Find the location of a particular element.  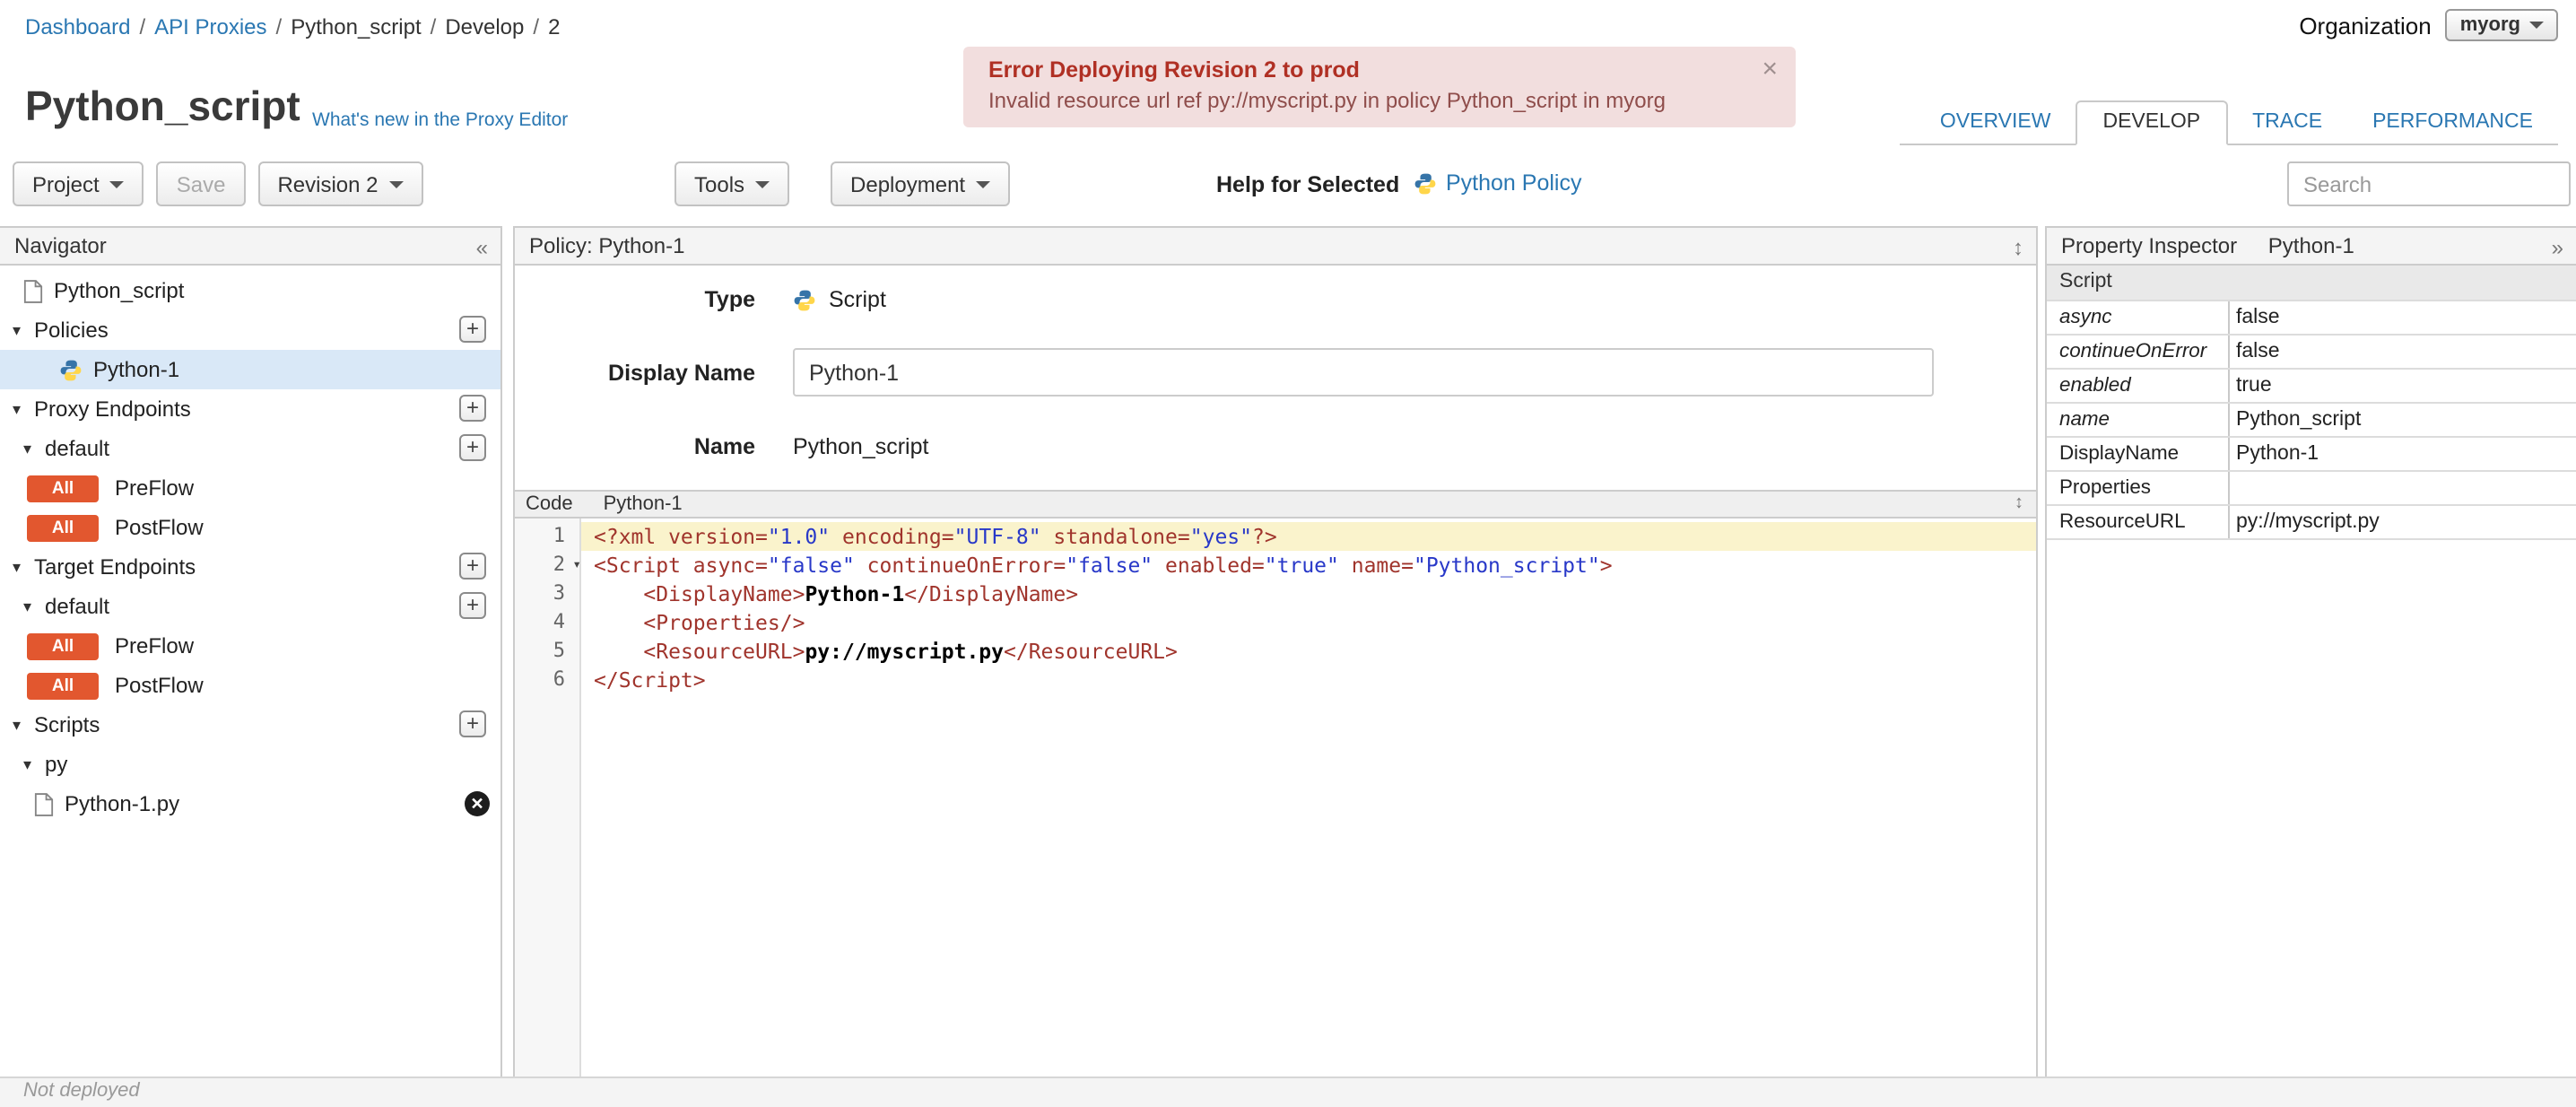

code-line: 4 <Properties/> is located at coordinates (1275, 622).